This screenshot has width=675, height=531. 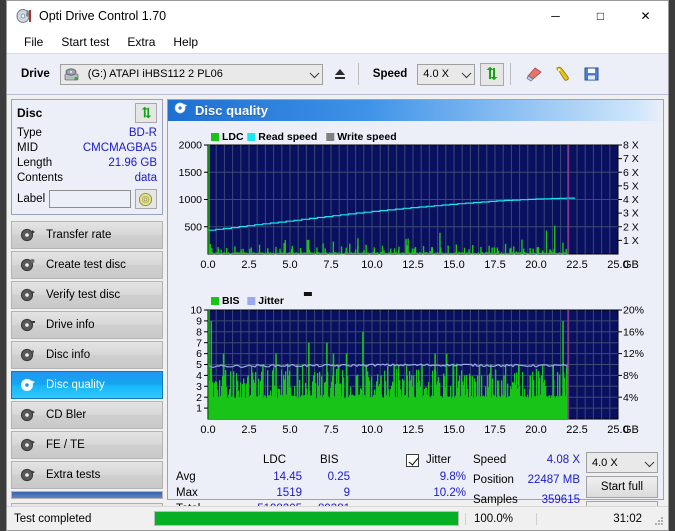 I want to click on sidebar-item-label: Disc quality, so click(x=75, y=385).